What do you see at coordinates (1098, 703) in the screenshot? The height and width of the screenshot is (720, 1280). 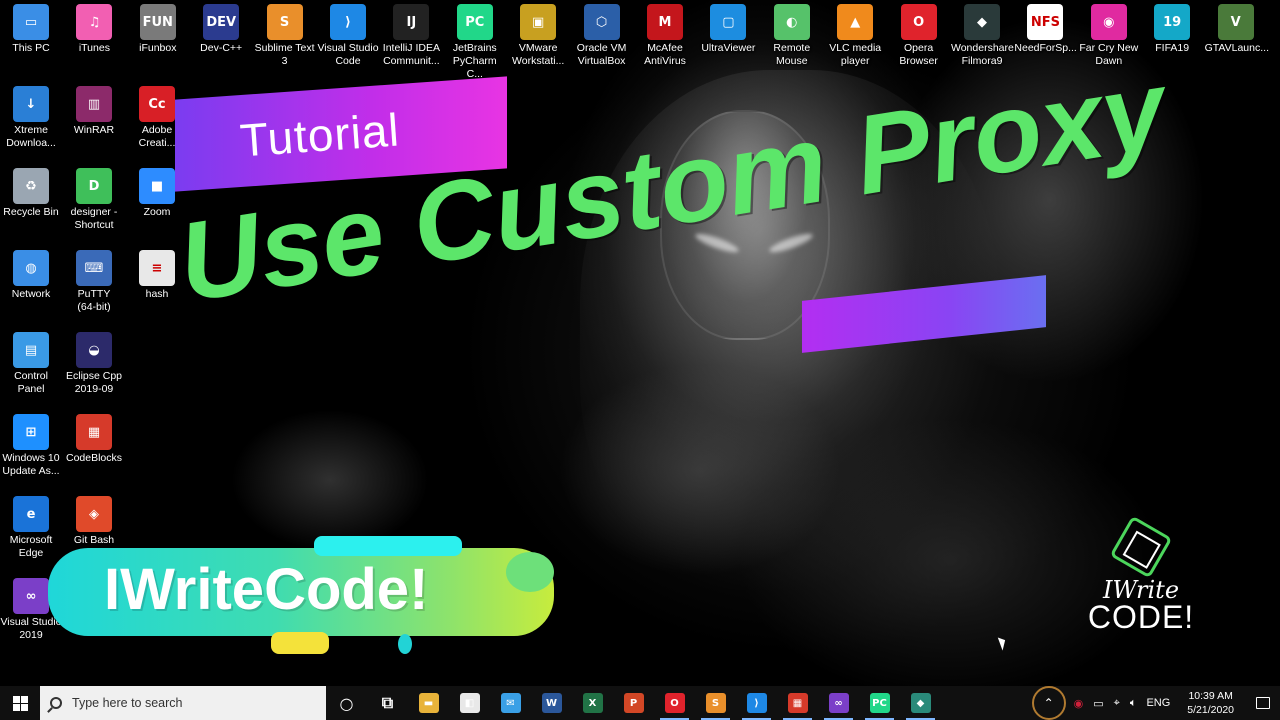 I see `battery-icon: ▭` at bounding box center [1098, 703].